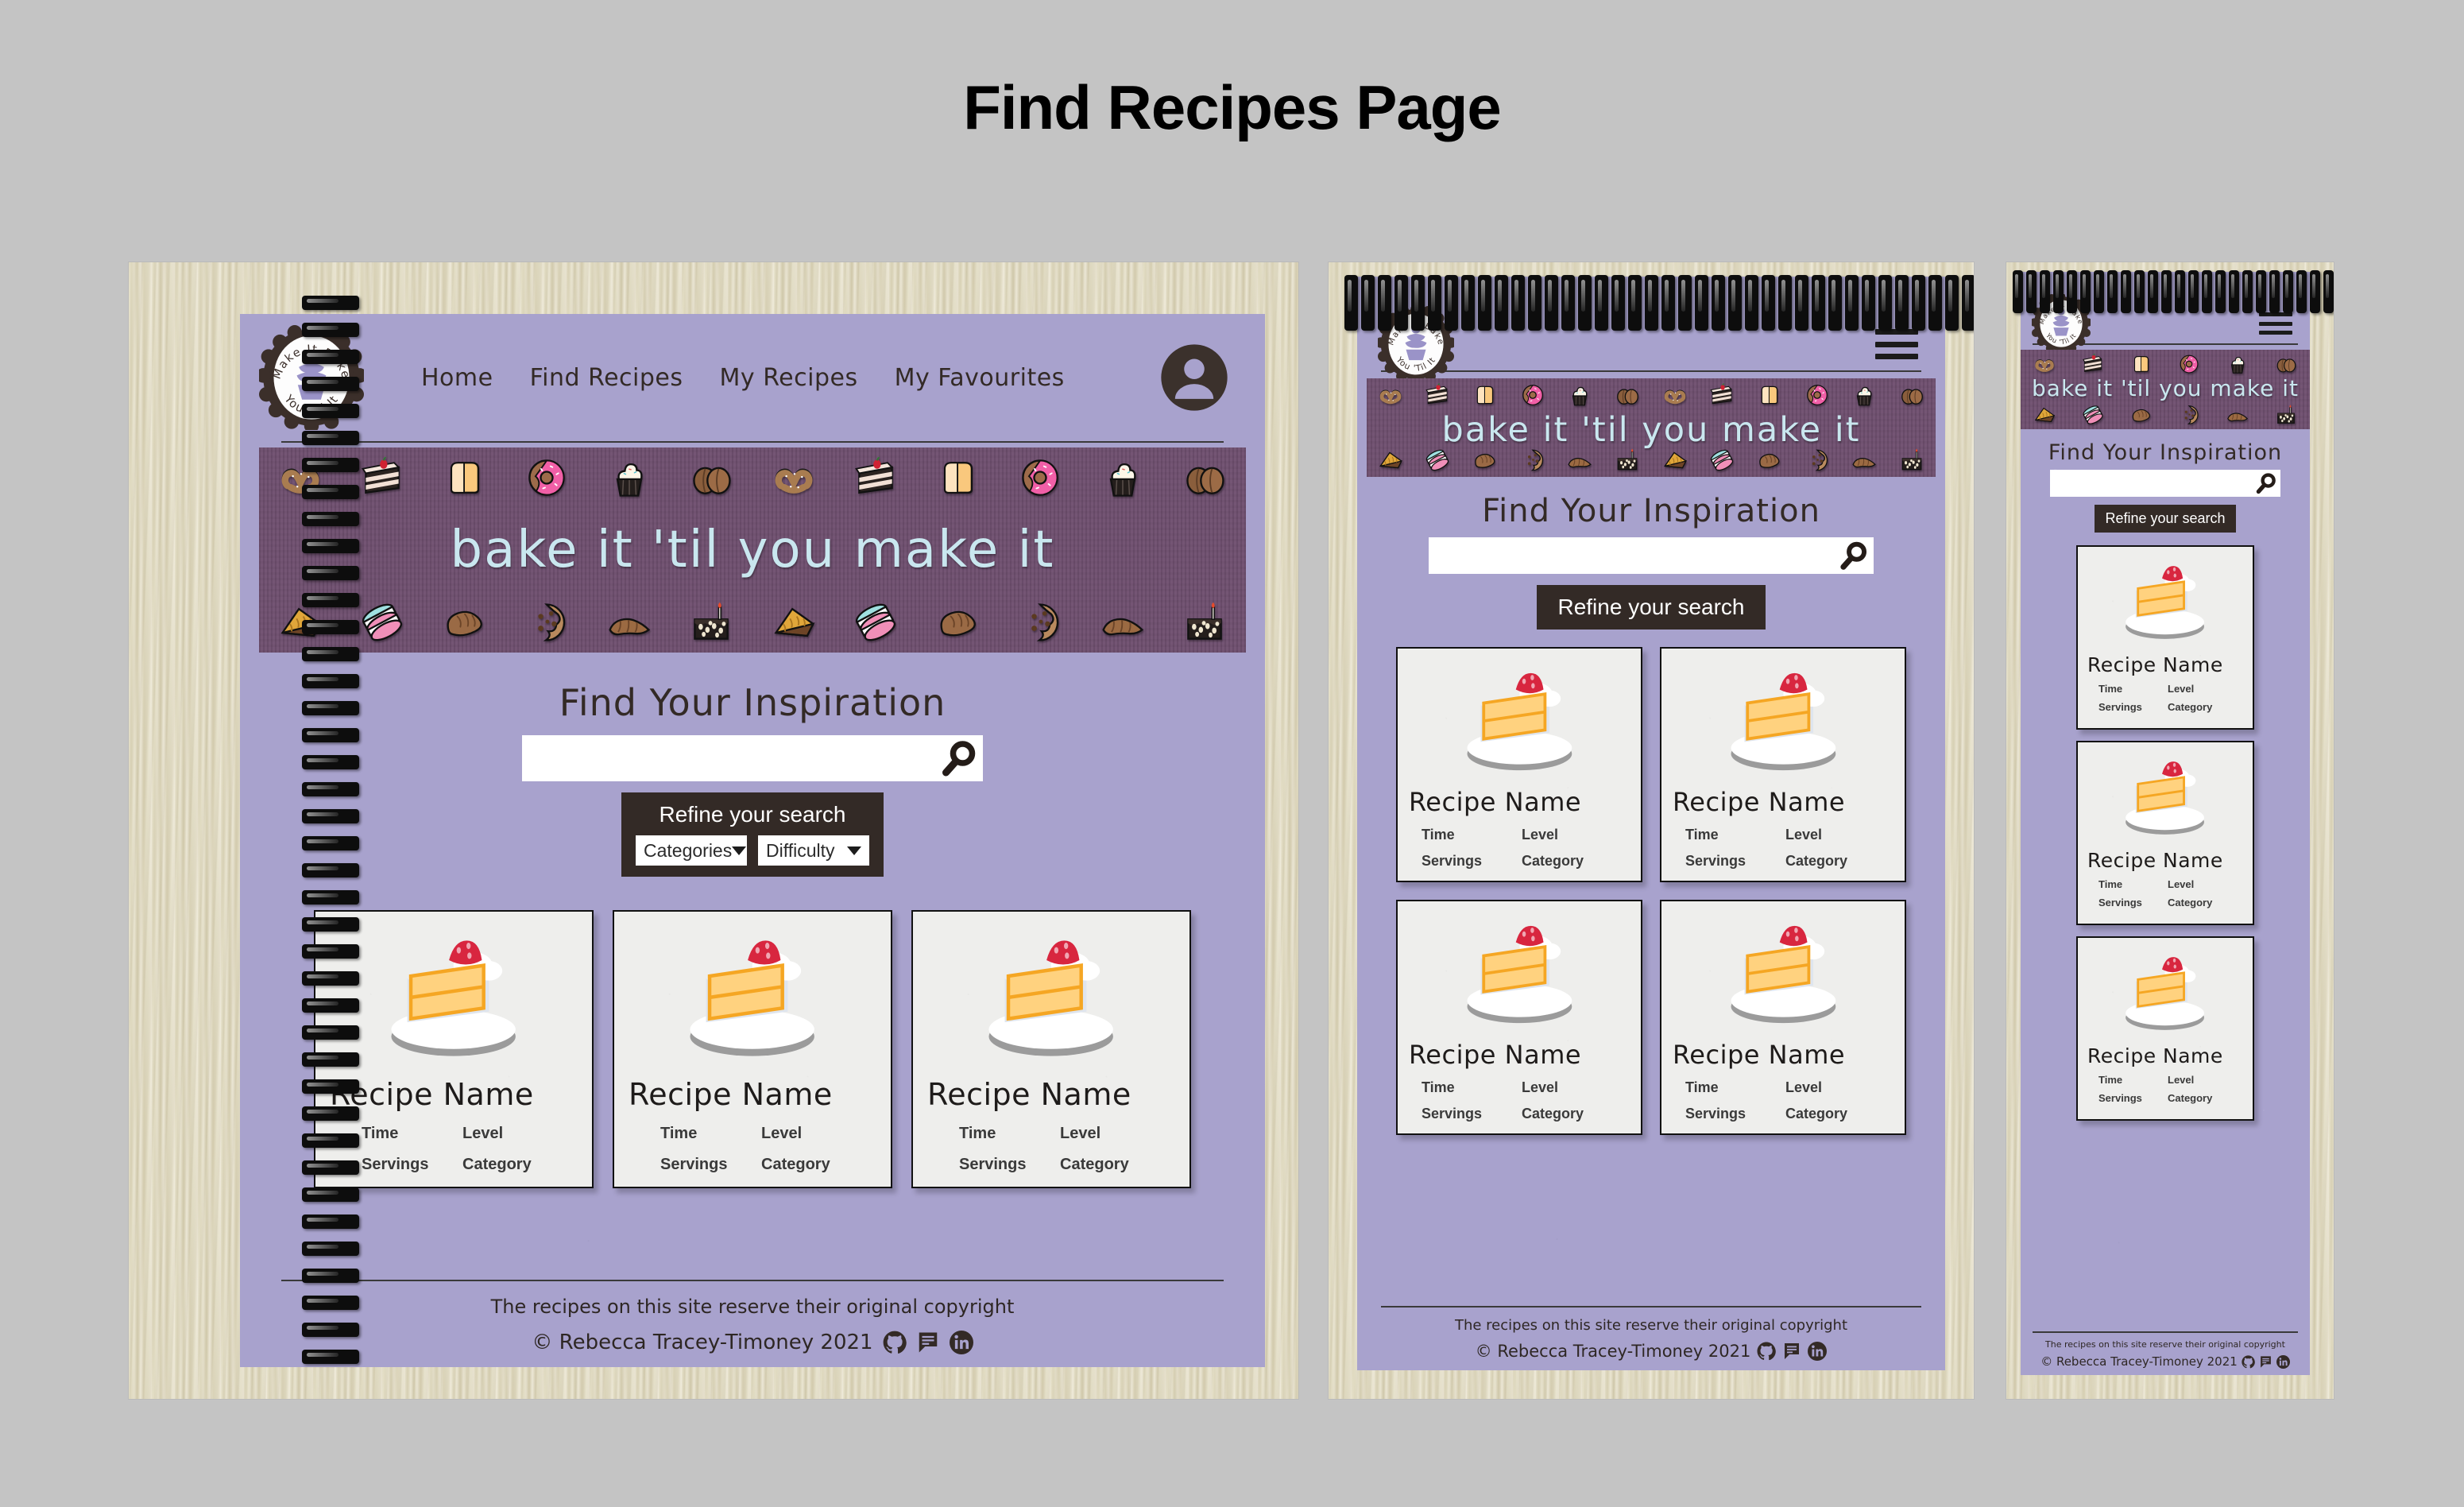 The height and width of the screenshot is (1507, 2464). Describe the element at coordinates (752, 442) in the screenshot. I see `header-divider` at that location.